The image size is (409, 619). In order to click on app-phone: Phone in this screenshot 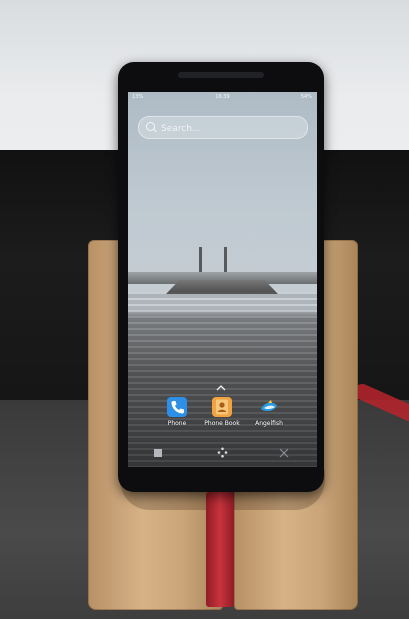, I will do `click(177, 412)`.